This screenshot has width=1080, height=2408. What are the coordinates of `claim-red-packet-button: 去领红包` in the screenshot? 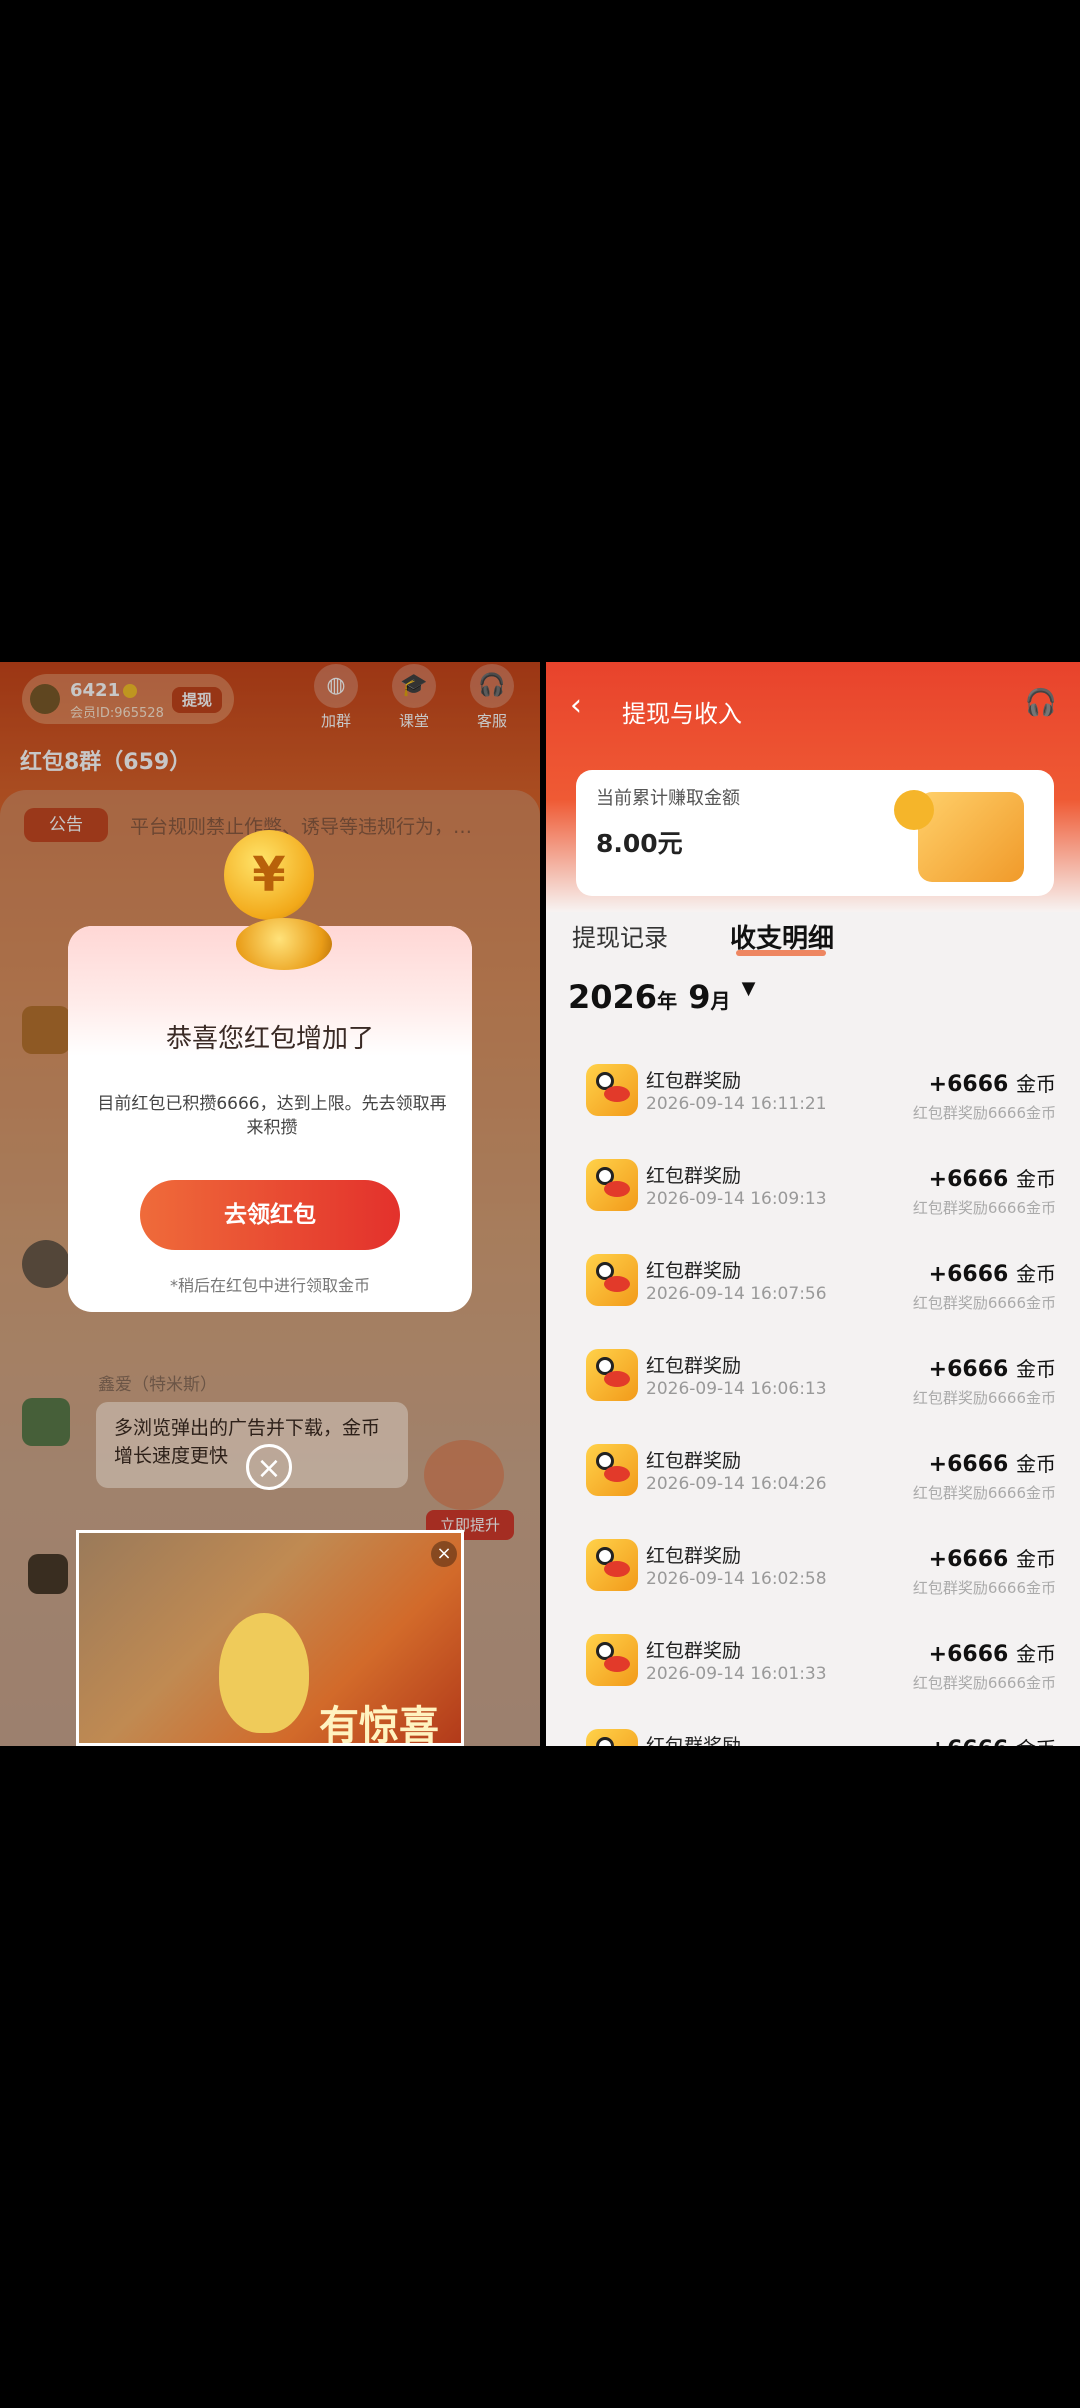 It's located at (270, 1215).